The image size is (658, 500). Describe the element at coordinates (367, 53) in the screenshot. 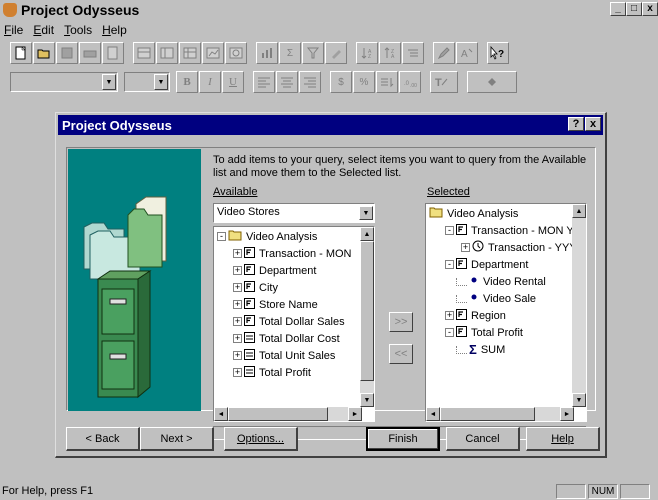

I see `sort-ascending-icon: AZ` at that location.